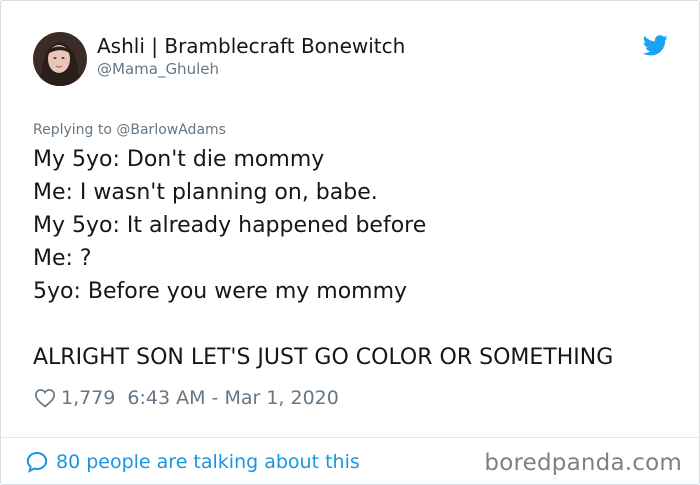  I want to click on tweet-timestamp: 6:43 AM - Mar 1, 2020, so click(232, 398).